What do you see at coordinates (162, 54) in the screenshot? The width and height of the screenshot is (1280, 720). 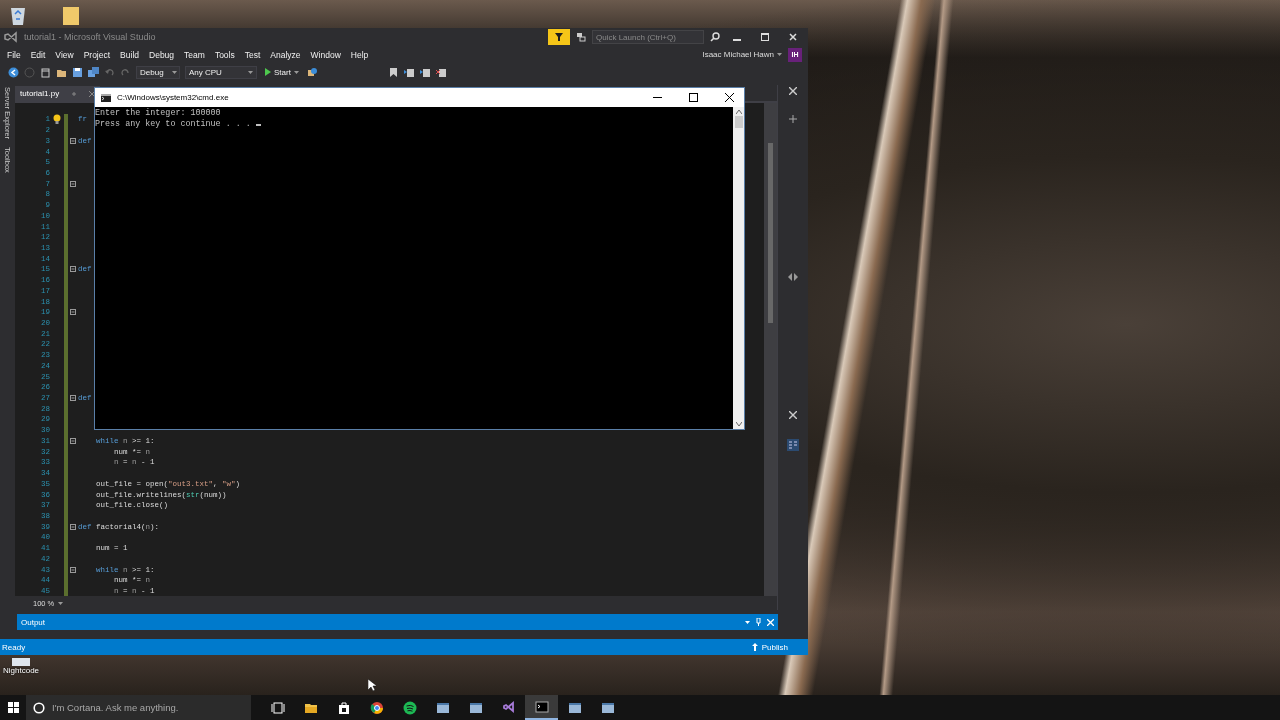 I see `menu-item: Debug` at bounding box center [162, 54].